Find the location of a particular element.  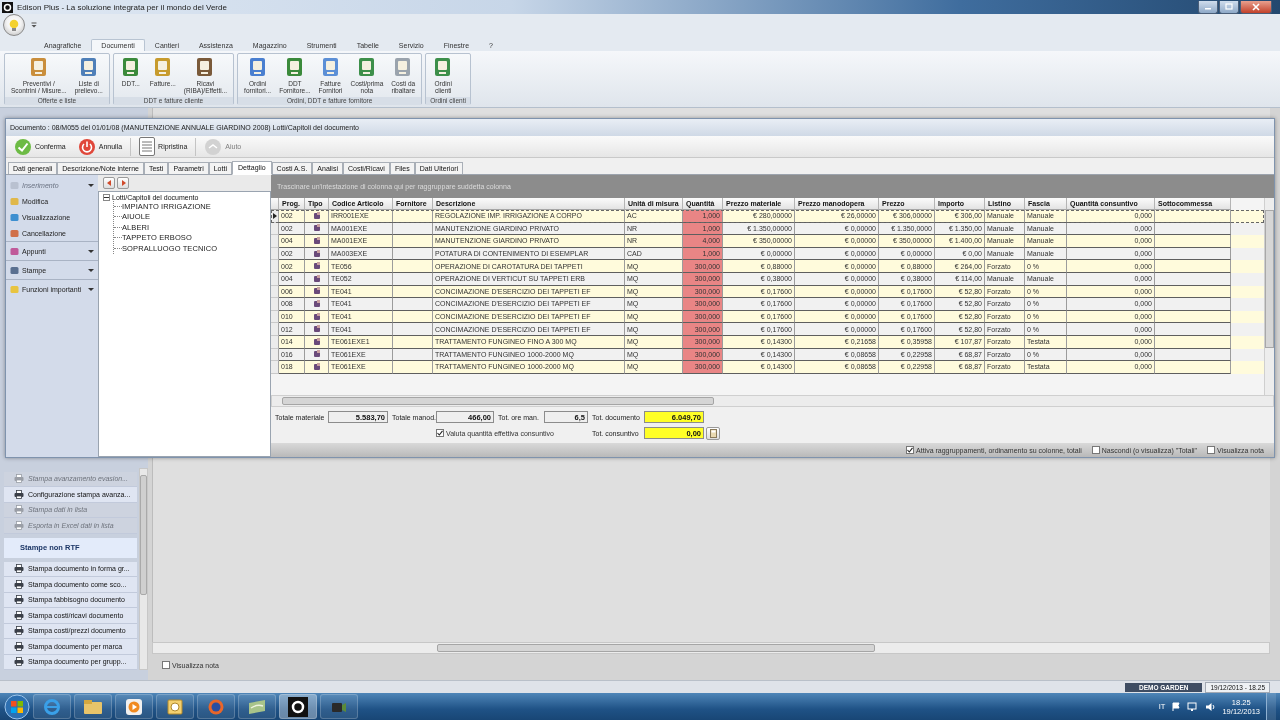

right-arrow-icon is located at coordinates (123, 183).